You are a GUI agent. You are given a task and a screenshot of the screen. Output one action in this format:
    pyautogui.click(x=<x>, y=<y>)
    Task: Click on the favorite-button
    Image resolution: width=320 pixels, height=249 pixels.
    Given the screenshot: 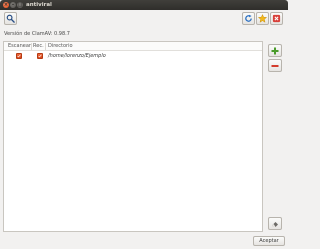 What is the action you would take?
    pyautogui.click(x=262, y=18)
    